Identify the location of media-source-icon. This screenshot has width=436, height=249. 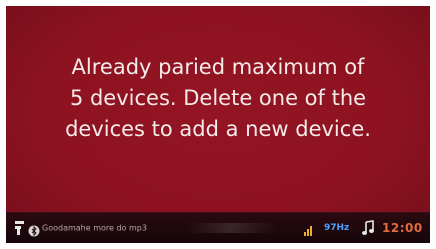
(21, 228).